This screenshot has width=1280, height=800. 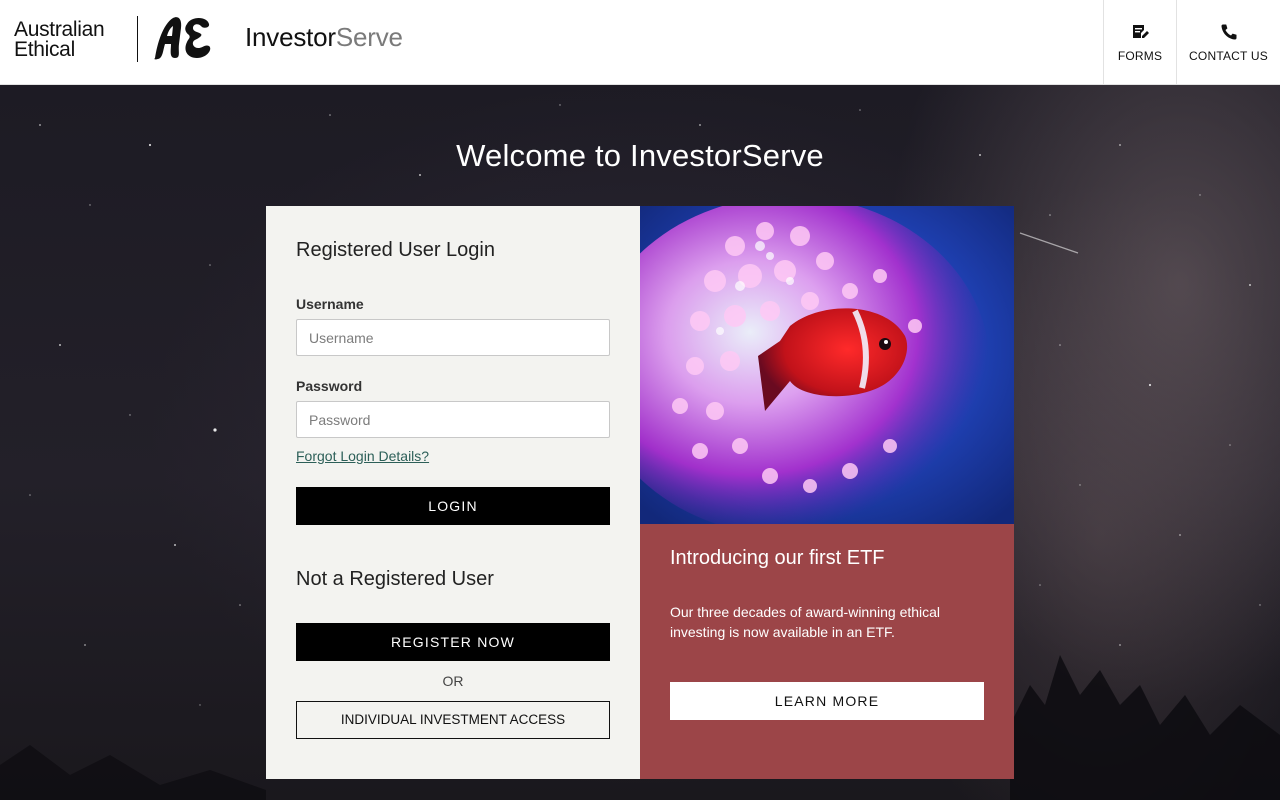 I want to click on logo-line-2: Ethical, so click(x=44, y=49).